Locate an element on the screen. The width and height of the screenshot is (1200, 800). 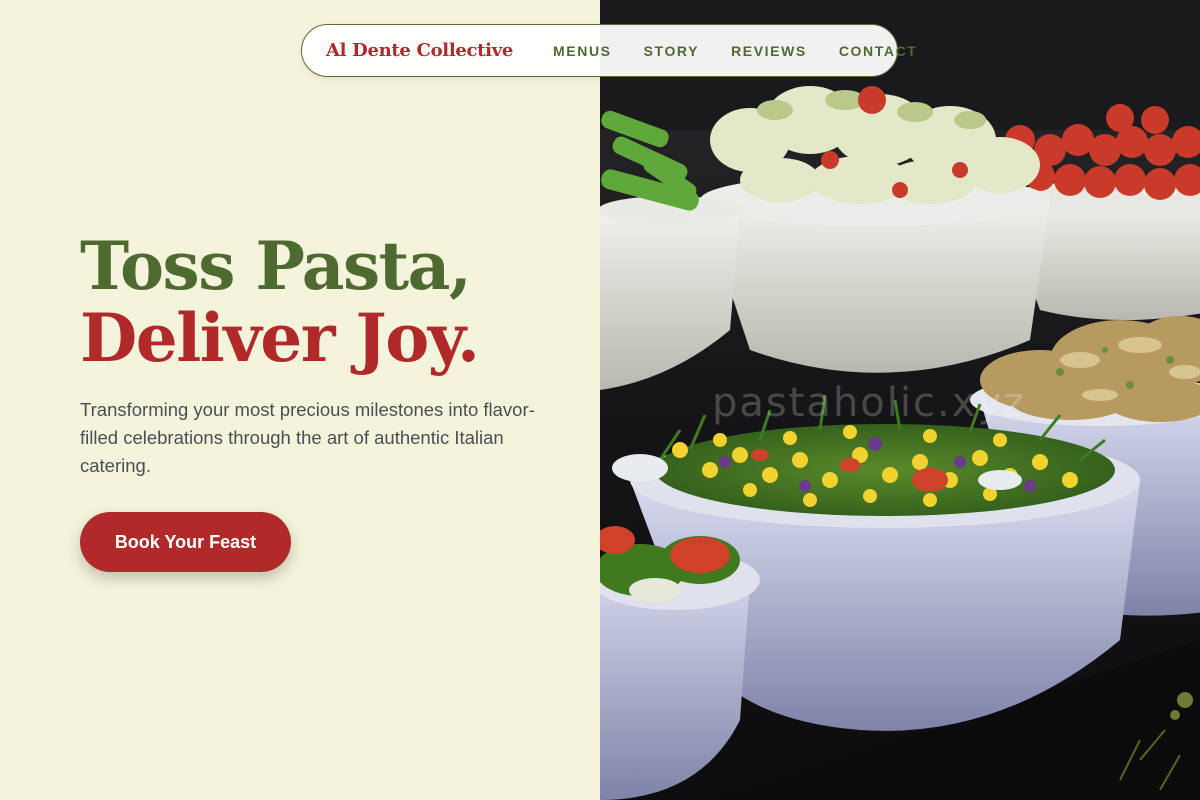
book-feast-button: Book Your Feast is located at coordinates (185, 542).